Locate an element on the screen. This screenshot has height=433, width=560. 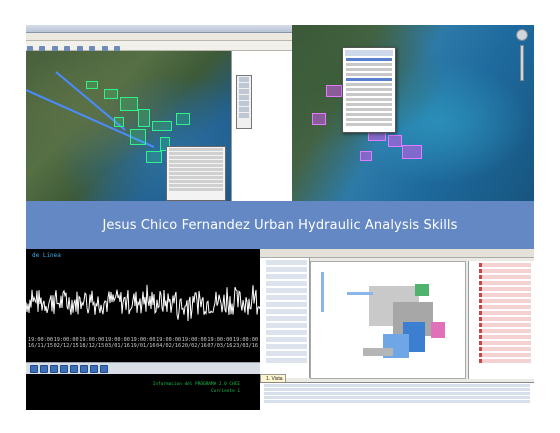
clock-icon is located at coordinates (94, 368).